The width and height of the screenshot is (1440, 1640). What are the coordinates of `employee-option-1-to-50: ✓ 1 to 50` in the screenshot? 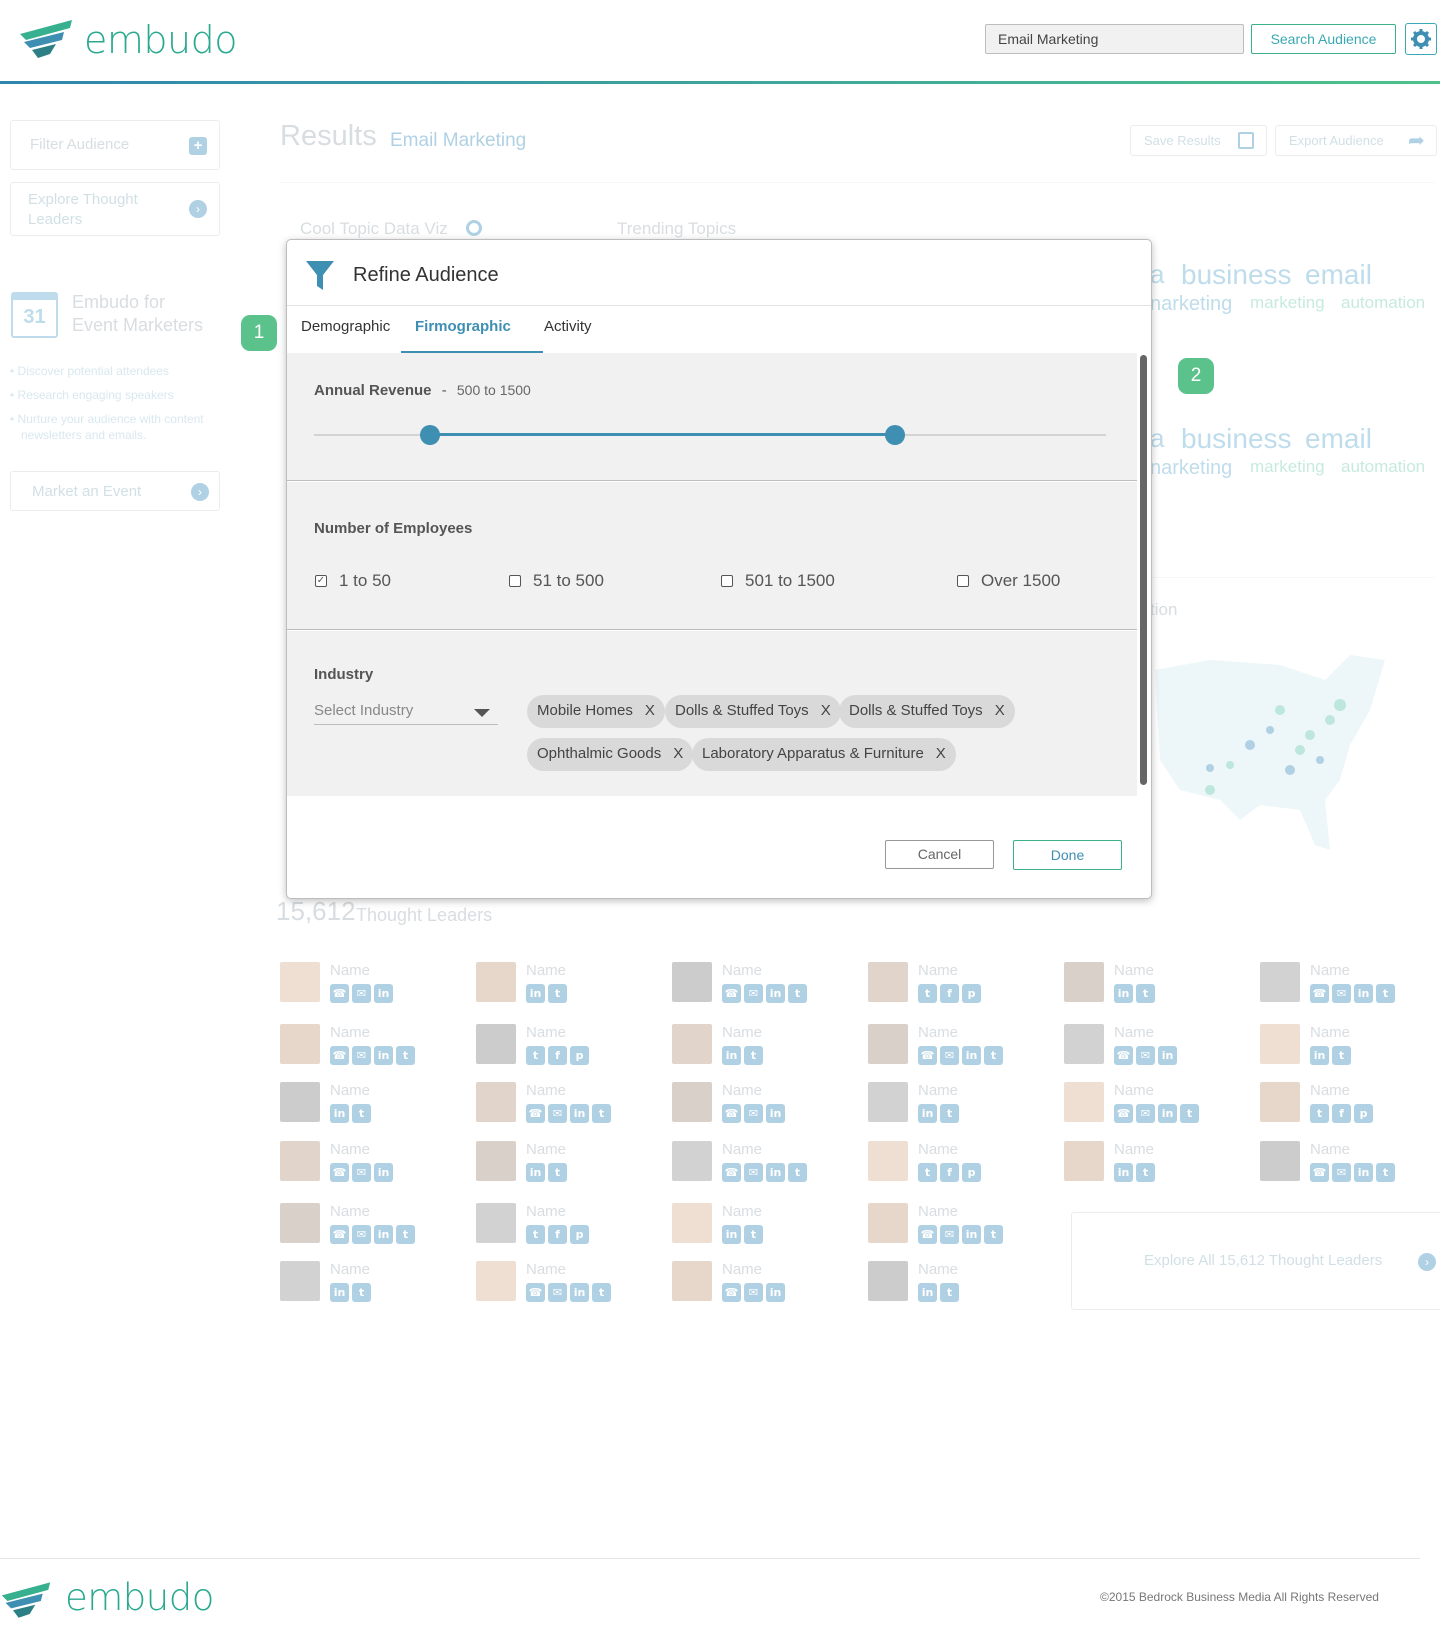 It's located at (353, 581).